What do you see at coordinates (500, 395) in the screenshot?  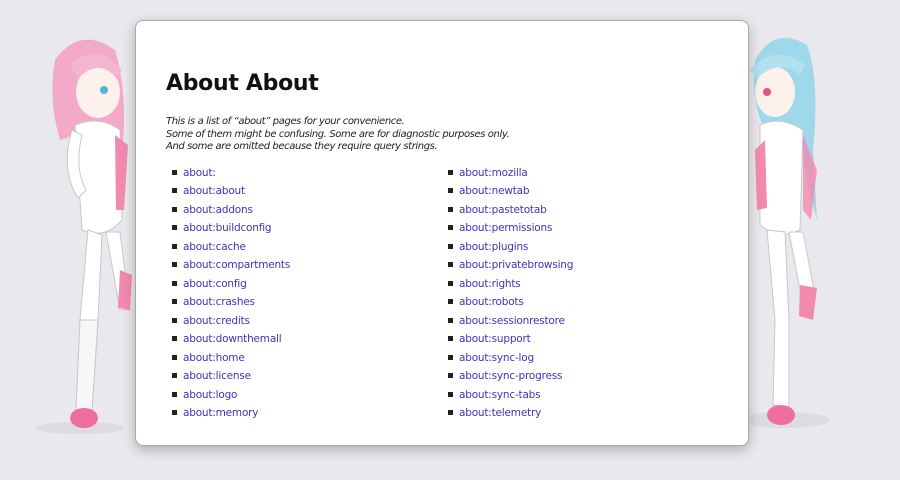 I see `about-page-link: about:sync-tabs` at bounding box center [500, 395].